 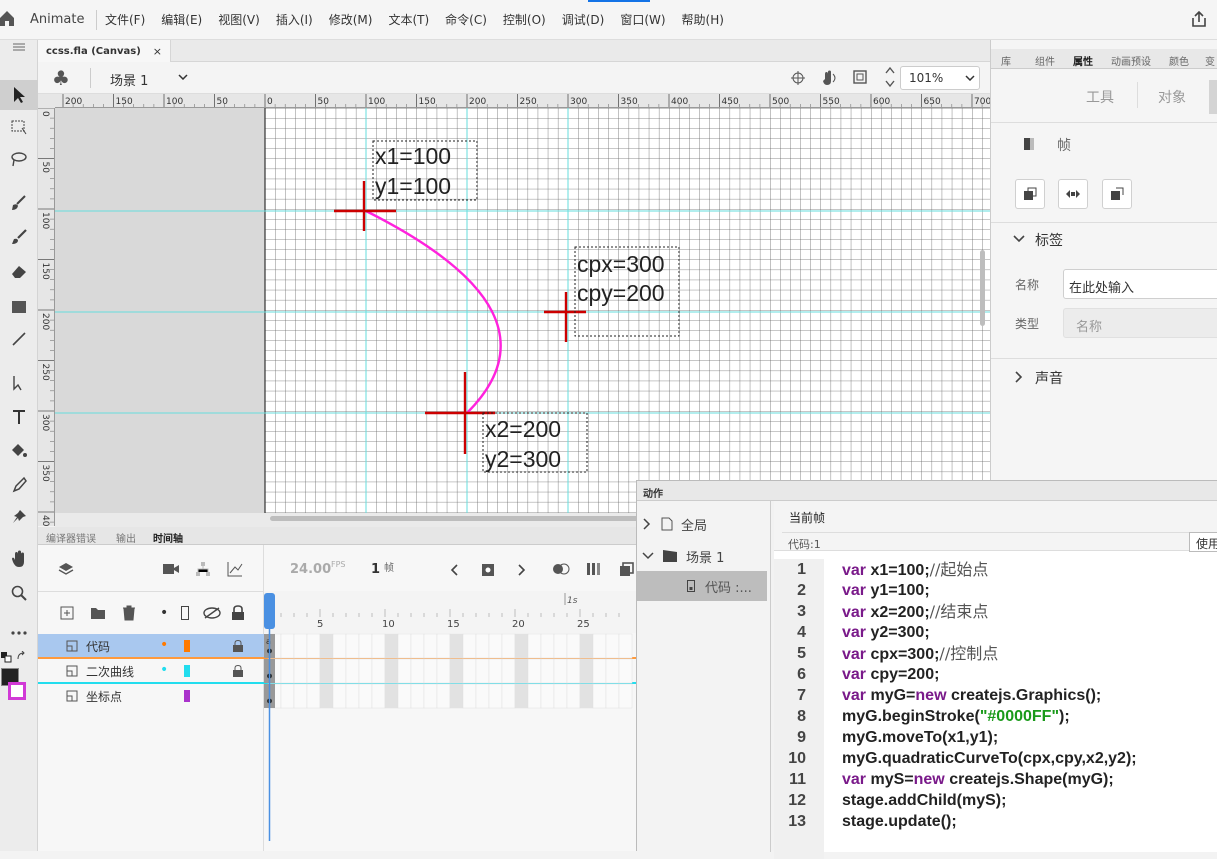 I want to click on menu-text: 文本(T), so click(x=408, y=19).